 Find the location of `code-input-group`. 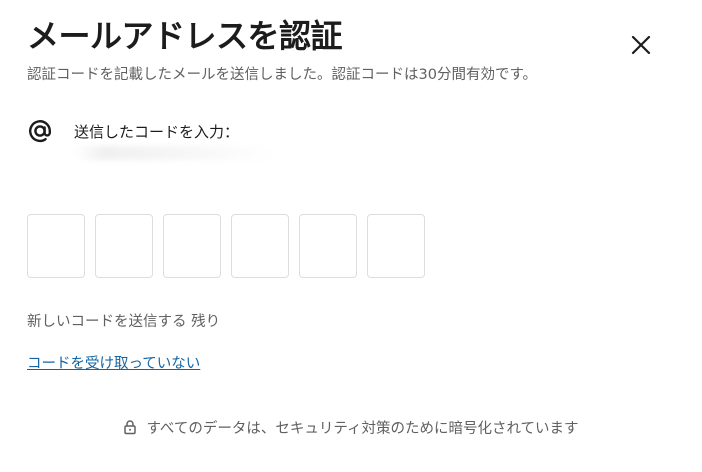

code-input-group is located at coordinates (226, 246).